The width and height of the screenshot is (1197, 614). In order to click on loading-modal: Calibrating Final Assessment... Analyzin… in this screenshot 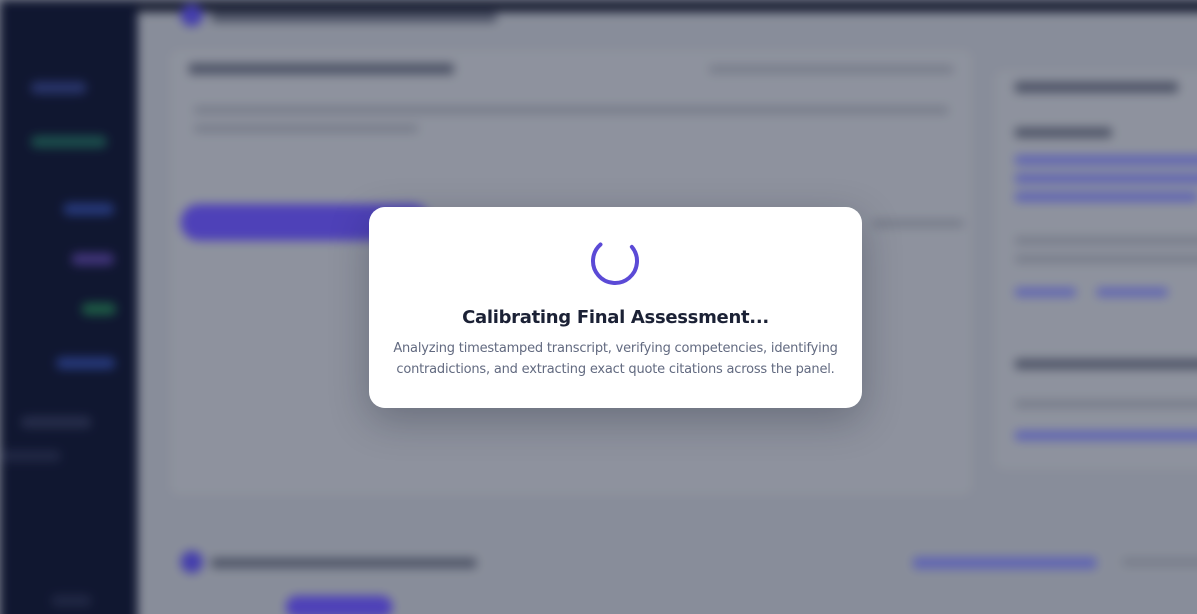, I will do `click(615, 307)`.